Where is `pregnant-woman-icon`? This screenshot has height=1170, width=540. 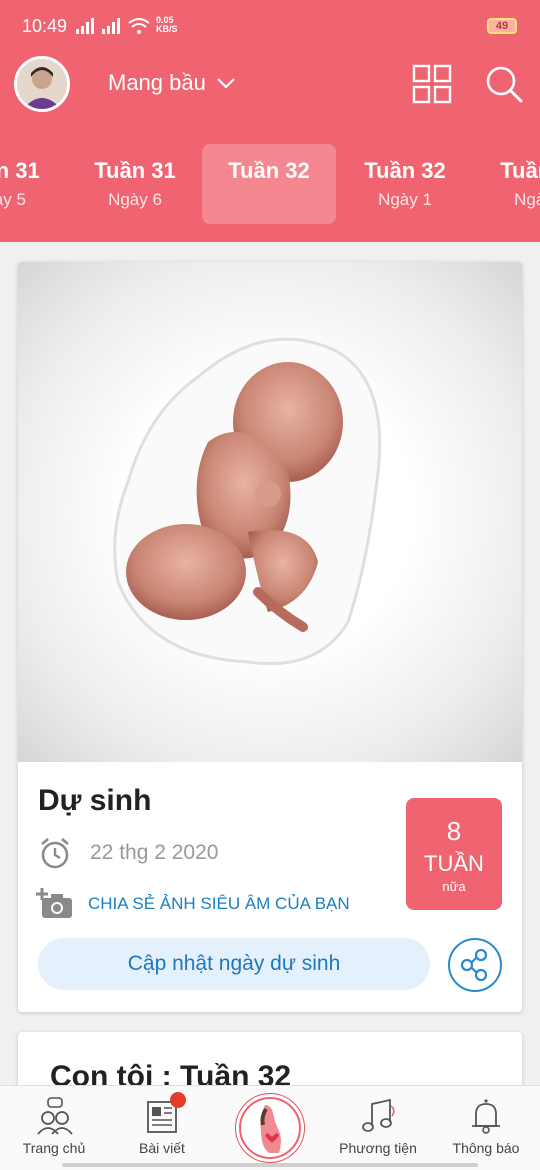 pregnant-woman-icon is located at coordinates (270, 1128).